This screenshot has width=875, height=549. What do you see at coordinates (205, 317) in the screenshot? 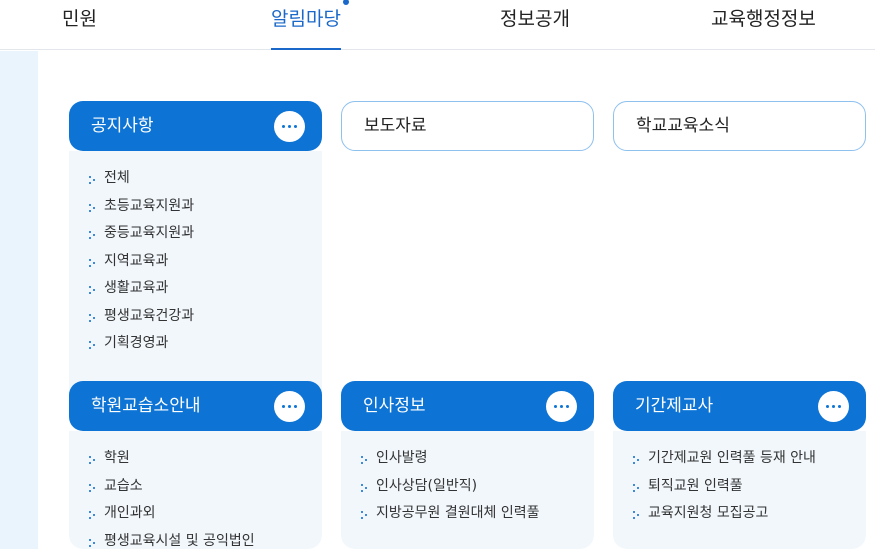
I see `list-item: 평생교육건강과` at bounding box center [205, 317].